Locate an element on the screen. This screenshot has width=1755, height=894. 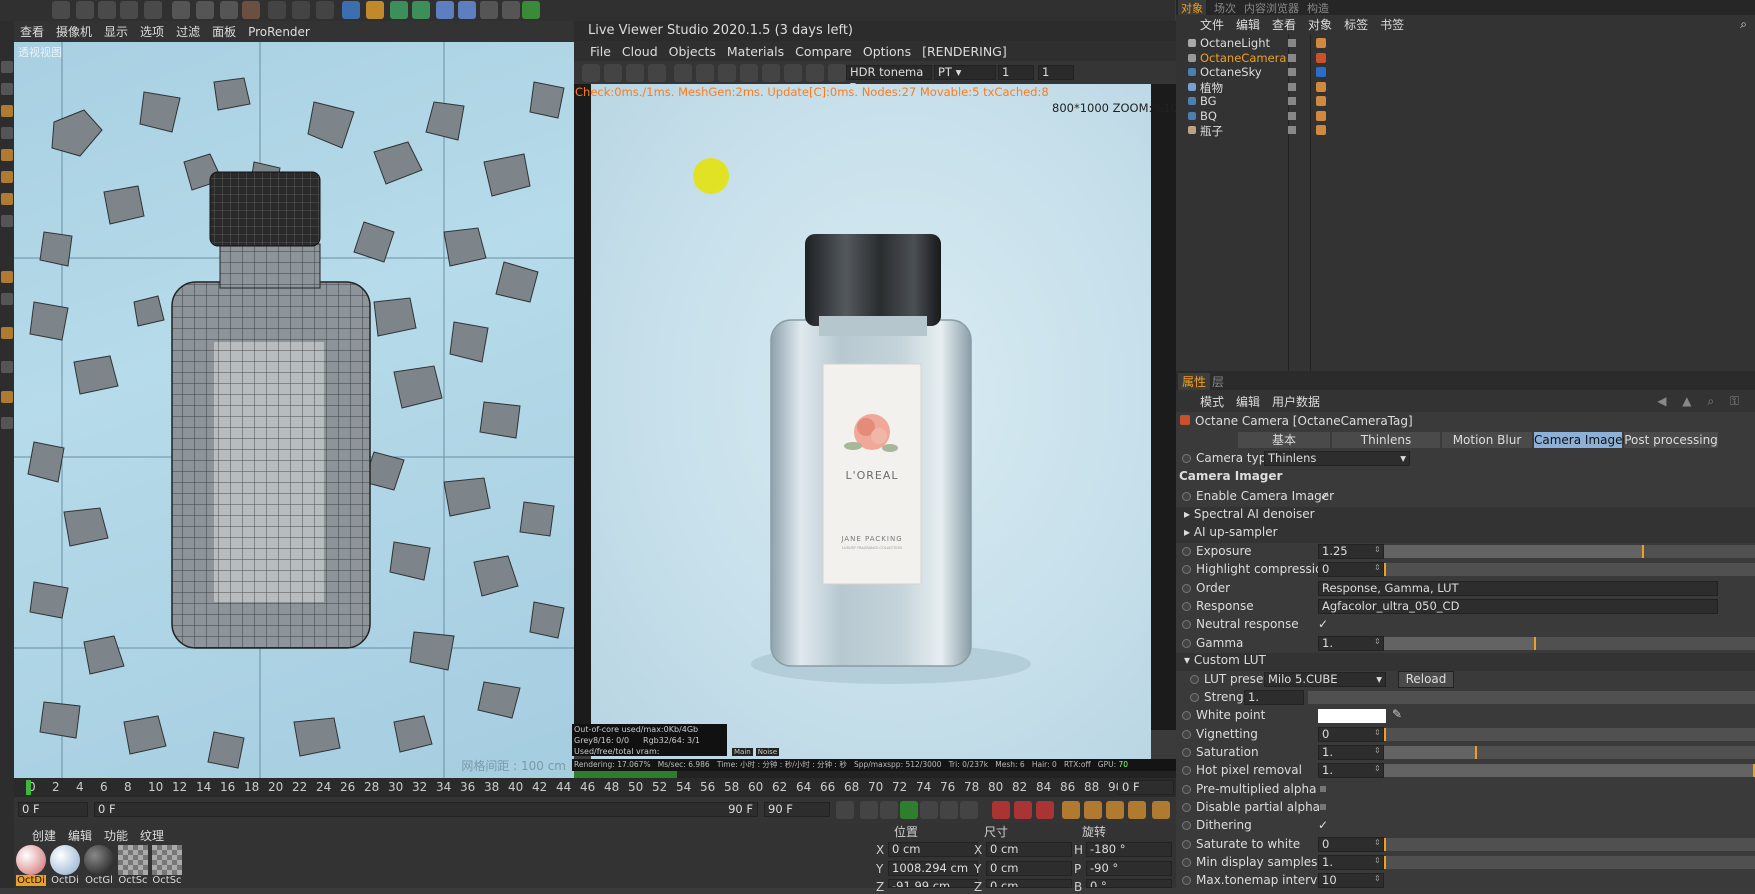
rot-h-field: -180 ° is located at coordinates (1129, 849).